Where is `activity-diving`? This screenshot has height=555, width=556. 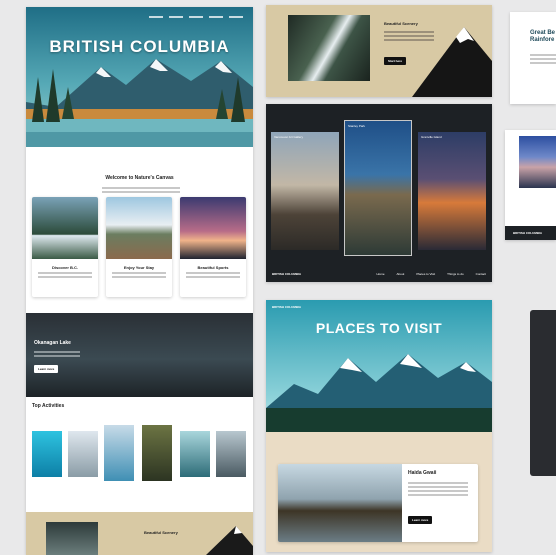 activity-diving is located at coordinates (47, 454).